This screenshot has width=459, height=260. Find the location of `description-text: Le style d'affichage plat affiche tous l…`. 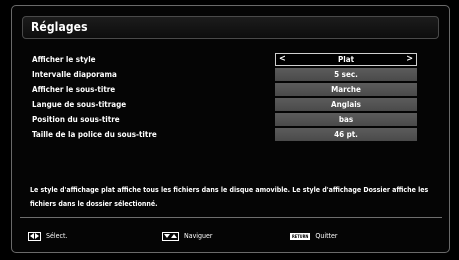

description-text: Le style d'affichage plat affiche tous l… is located at coordinates (229, 197).